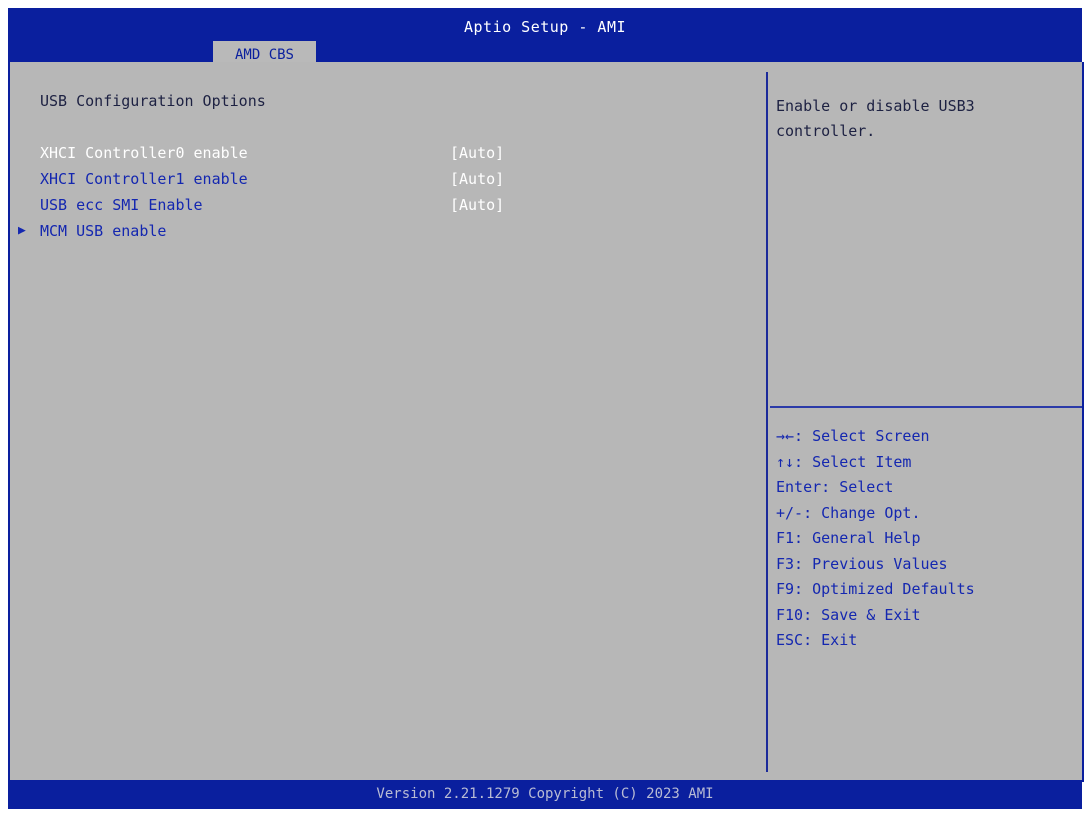 This screenshot has height=815, width=1087. Describe the element at coordinates (153, 101) in the screenshot. I see `section-title: USB Configuration Options` at that location.